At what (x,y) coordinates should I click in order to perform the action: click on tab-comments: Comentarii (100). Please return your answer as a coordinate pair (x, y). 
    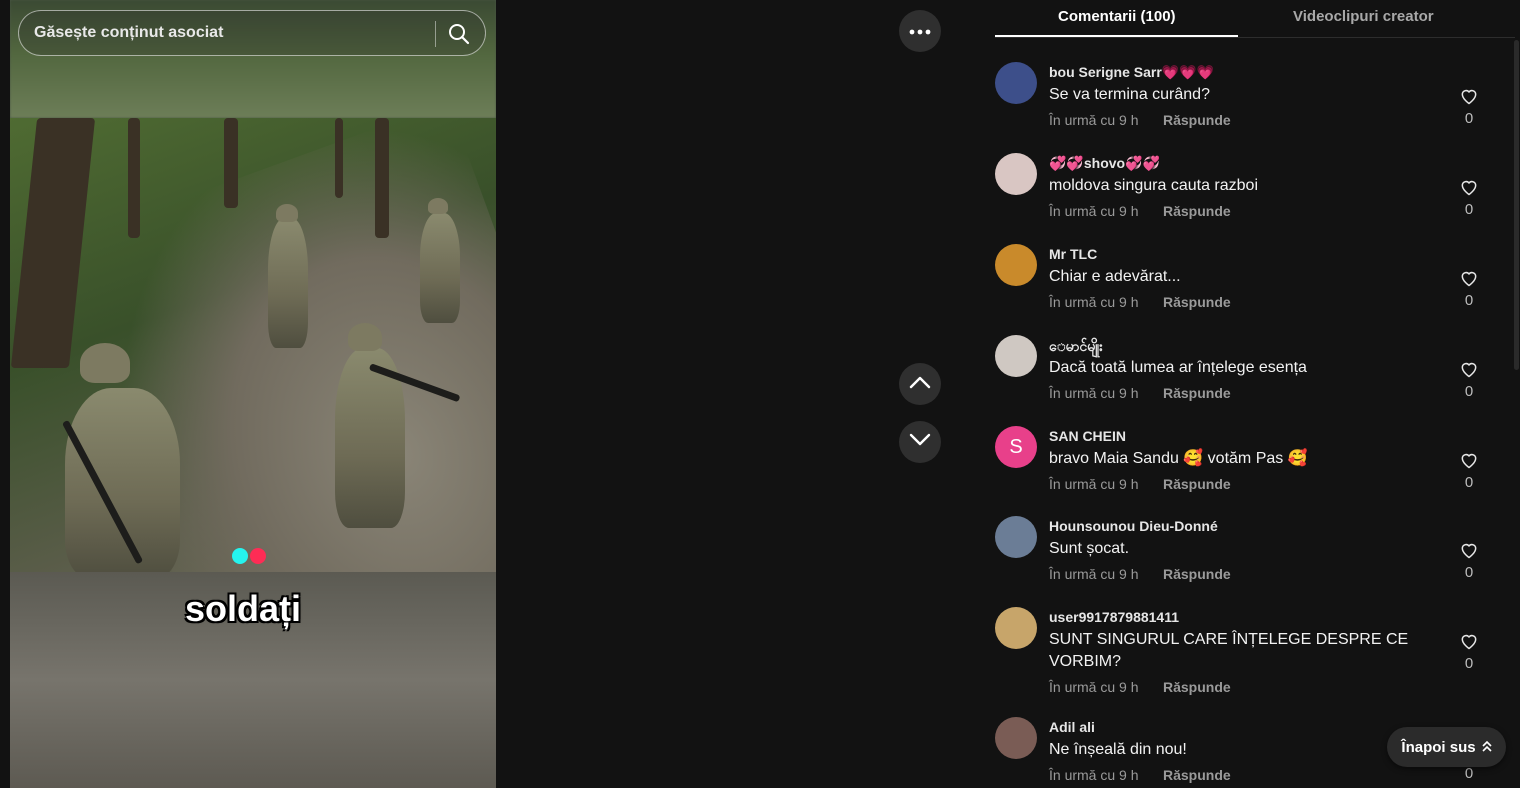
    Looking at the image, I should click on (1117, 16).